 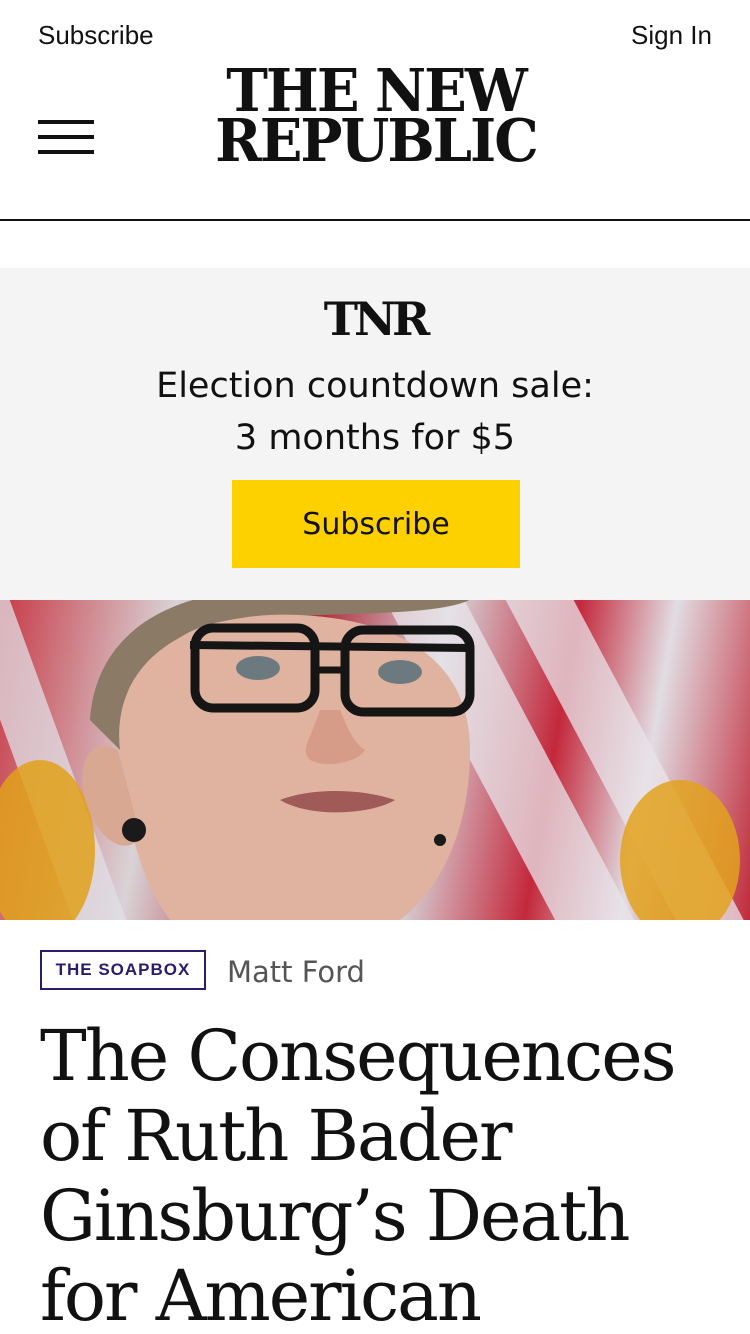 I want to click on section-tag: THE SOAPBOX, so click(x=123, y=970).